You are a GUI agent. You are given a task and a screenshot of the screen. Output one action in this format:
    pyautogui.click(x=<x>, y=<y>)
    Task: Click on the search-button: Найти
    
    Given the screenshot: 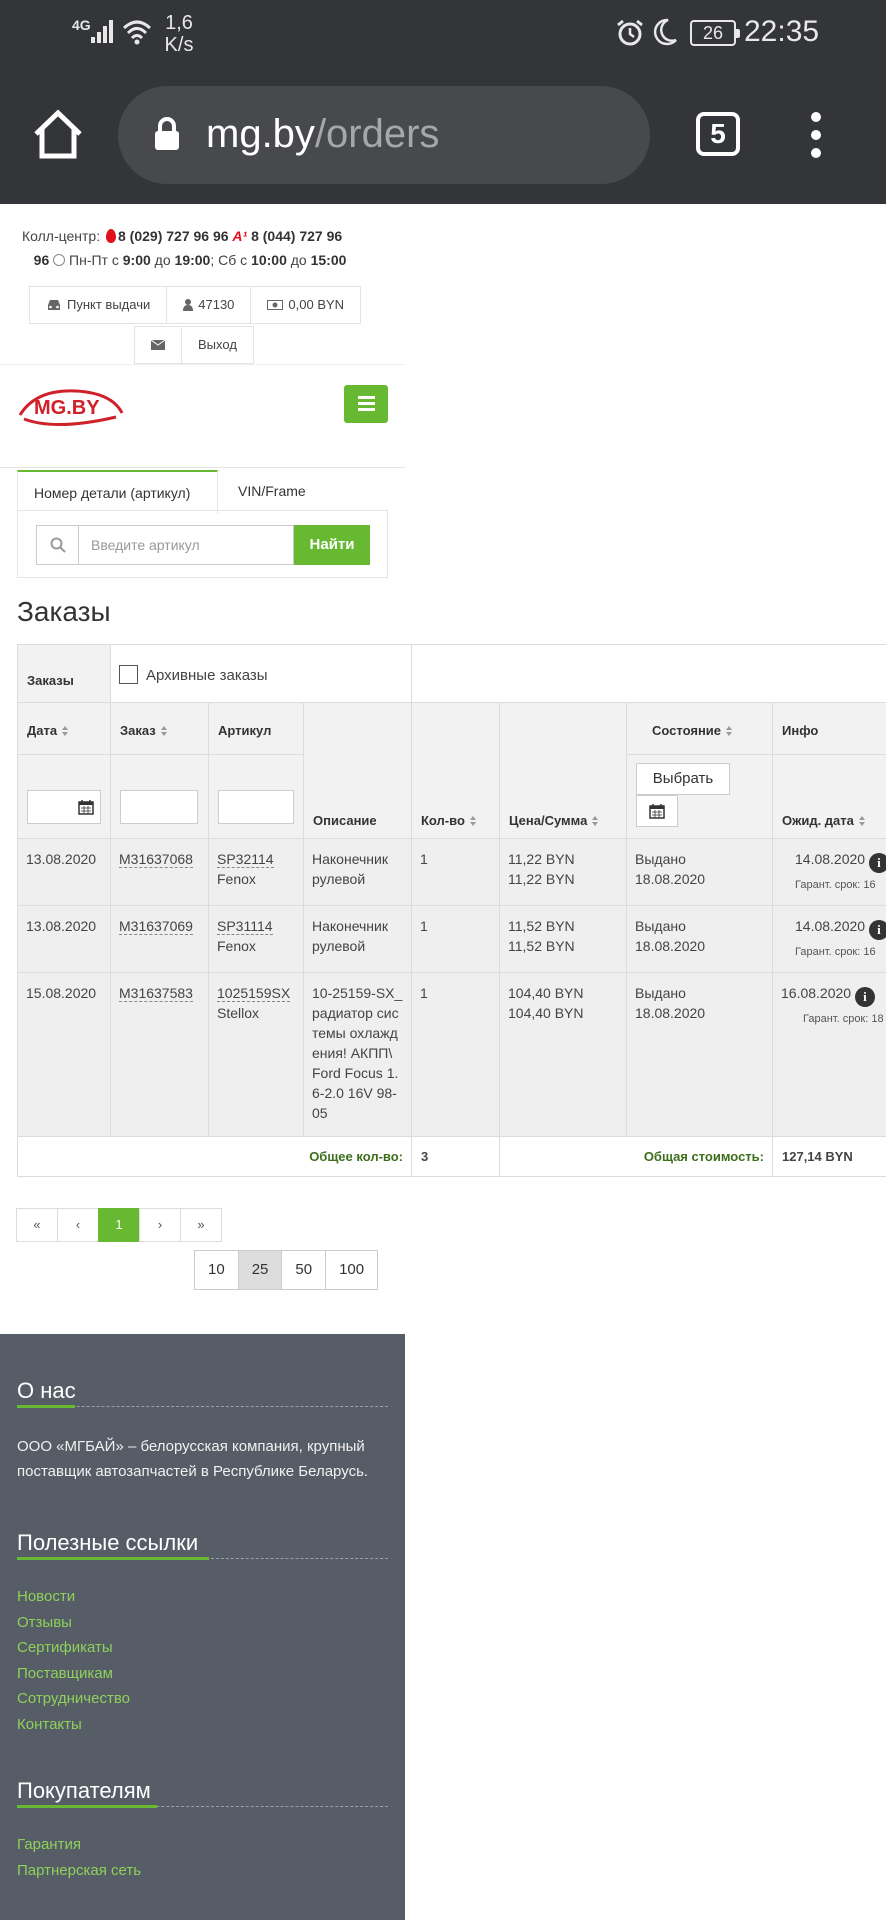 What is the action you would take?
    pyautogui.click(x=332, y=545)
    